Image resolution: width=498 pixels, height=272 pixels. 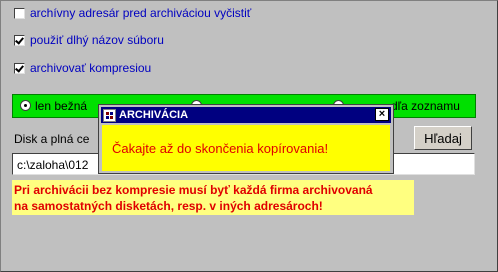 I want to click on checkbox-long-filename, so click(x=19, y=40).